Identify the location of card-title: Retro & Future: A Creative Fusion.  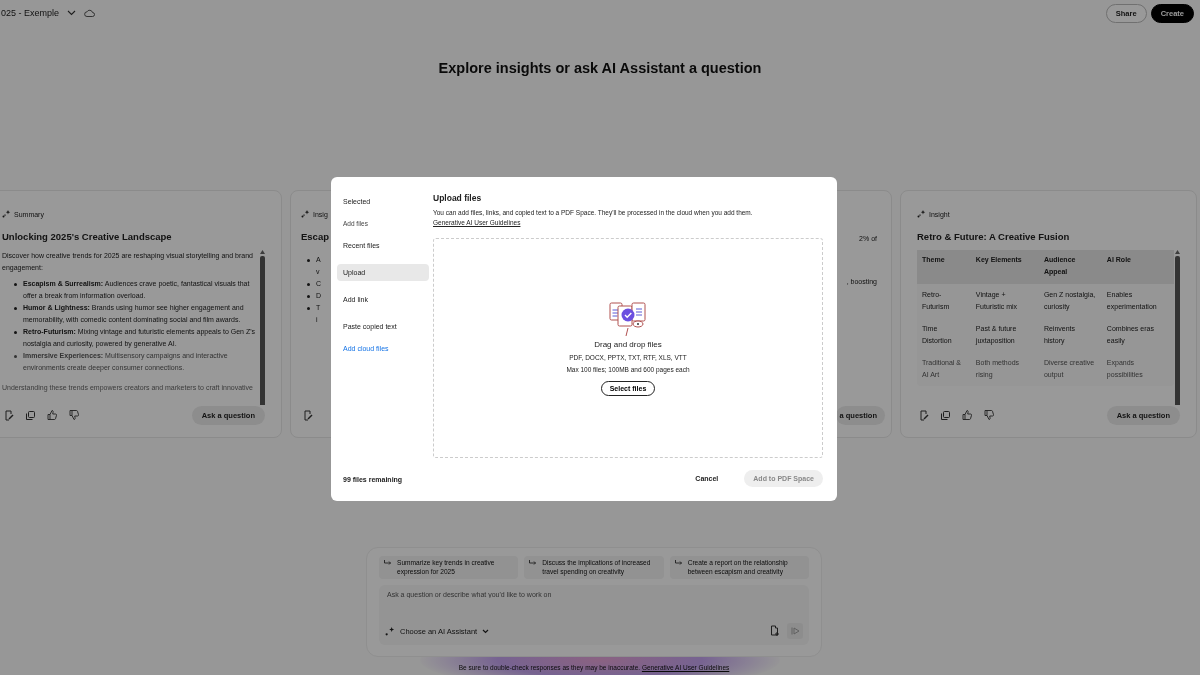
(994, 236).